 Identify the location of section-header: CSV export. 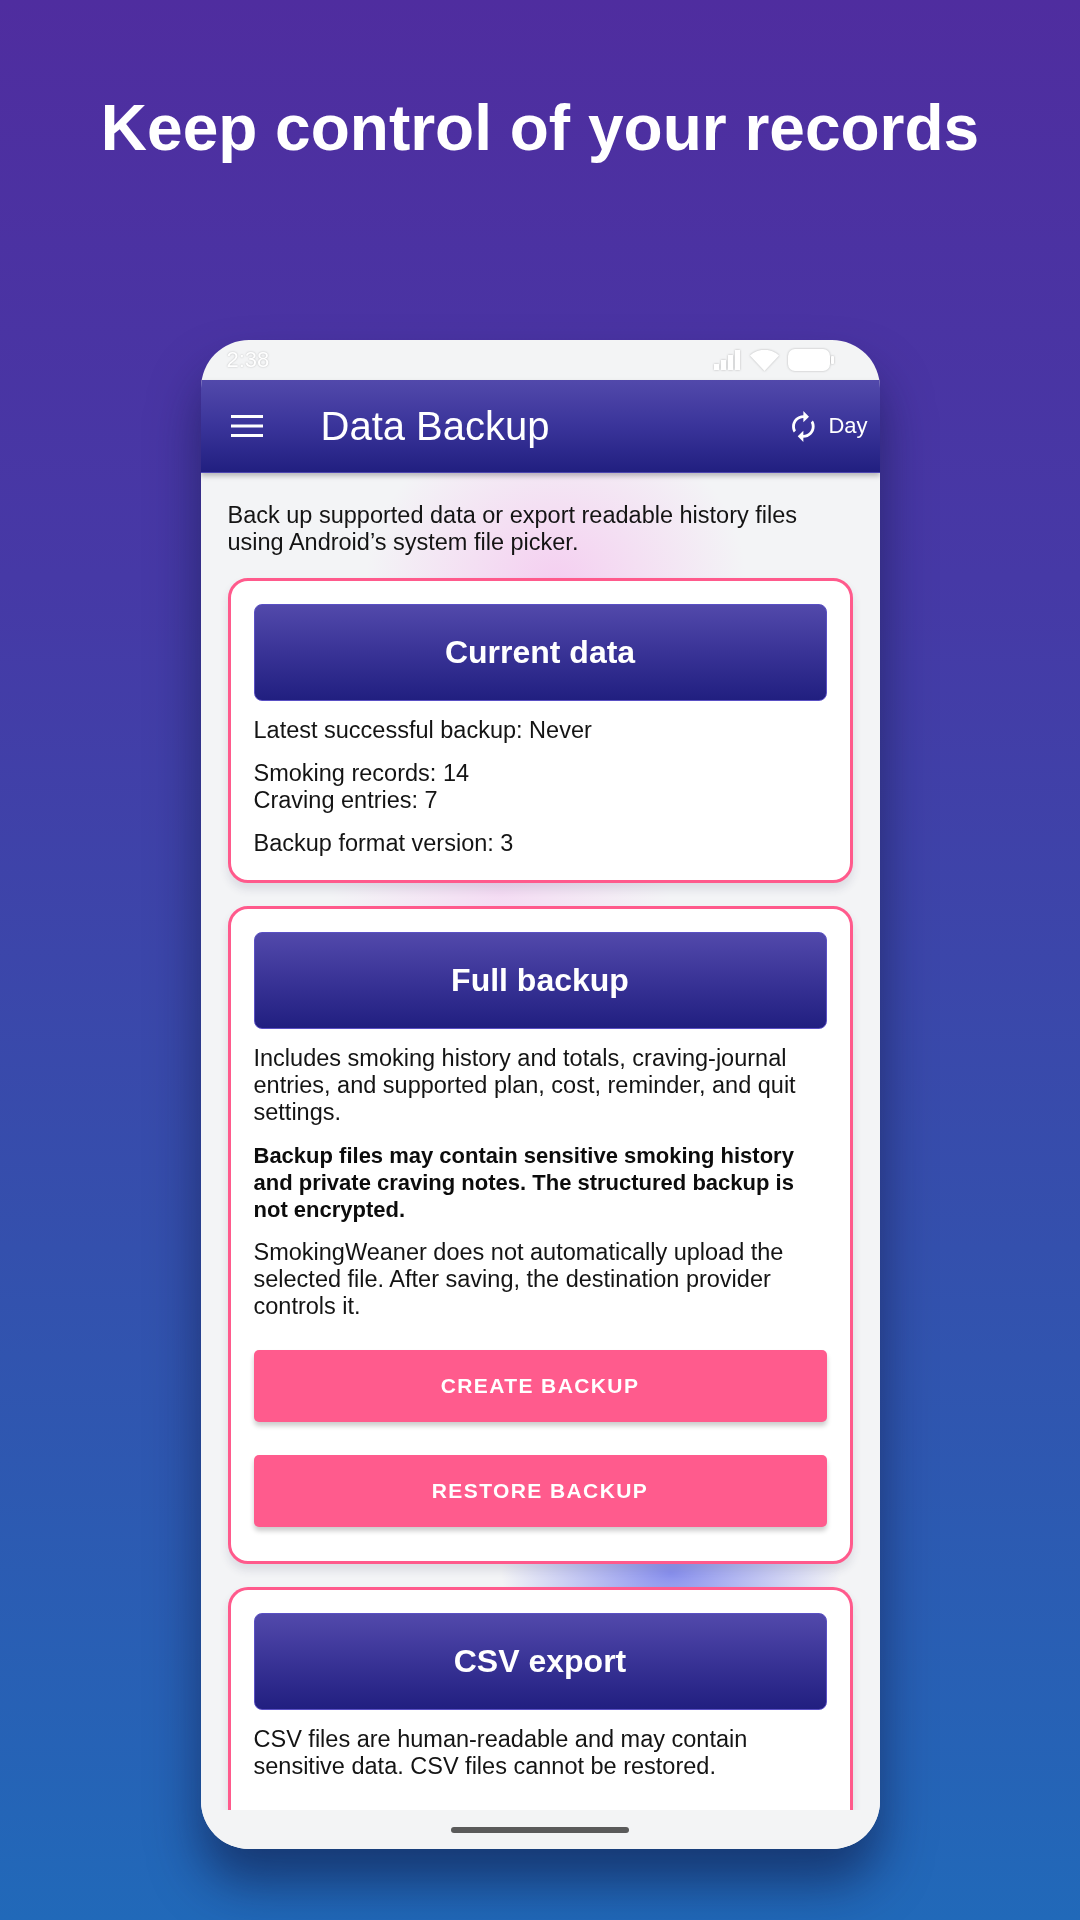
(540, 1661).